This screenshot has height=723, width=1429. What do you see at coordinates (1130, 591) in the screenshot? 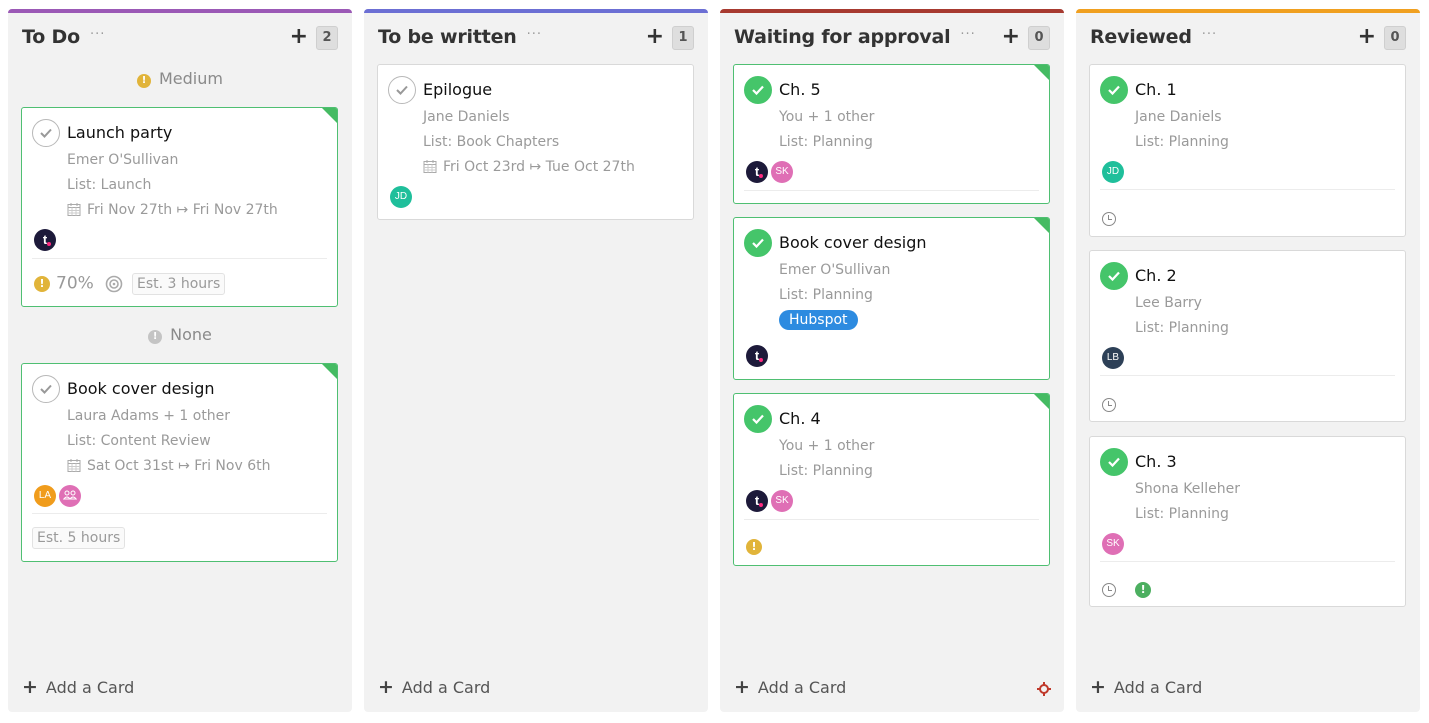
I see `card-footer: !` at bounding box center [1130, 591].